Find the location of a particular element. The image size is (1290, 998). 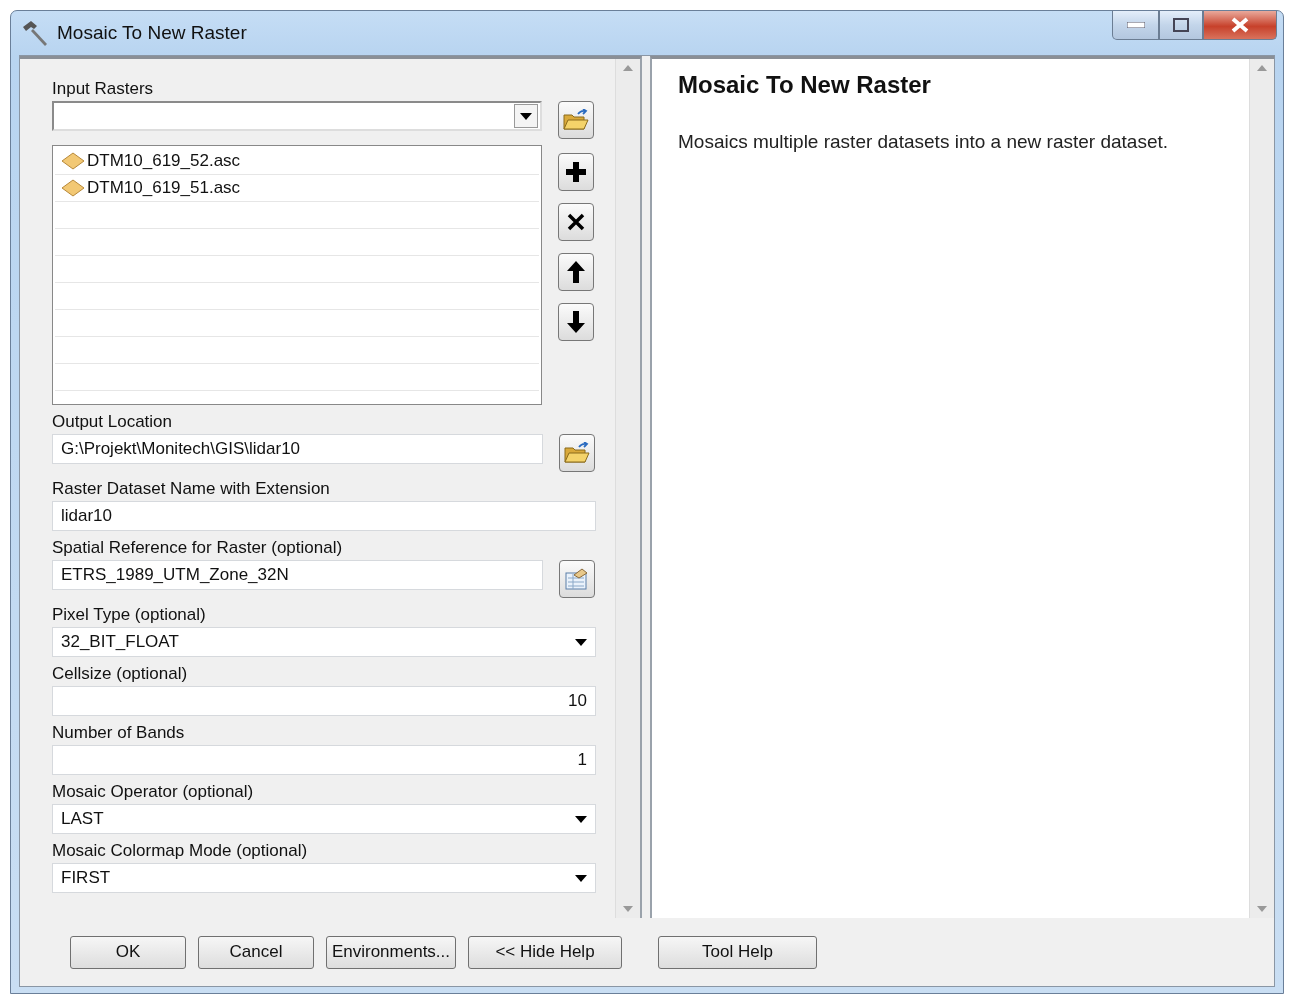

add-icon-button is located at coordinates (576, 172).